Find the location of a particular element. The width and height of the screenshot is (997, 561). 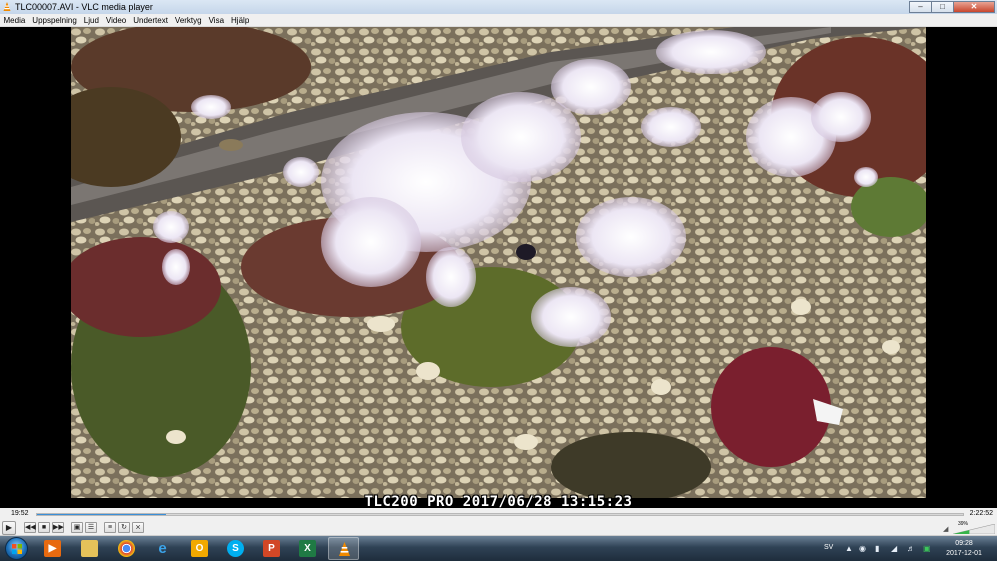

show-hidden-icons-icon: ▲ is located at coordinates (849, 548).